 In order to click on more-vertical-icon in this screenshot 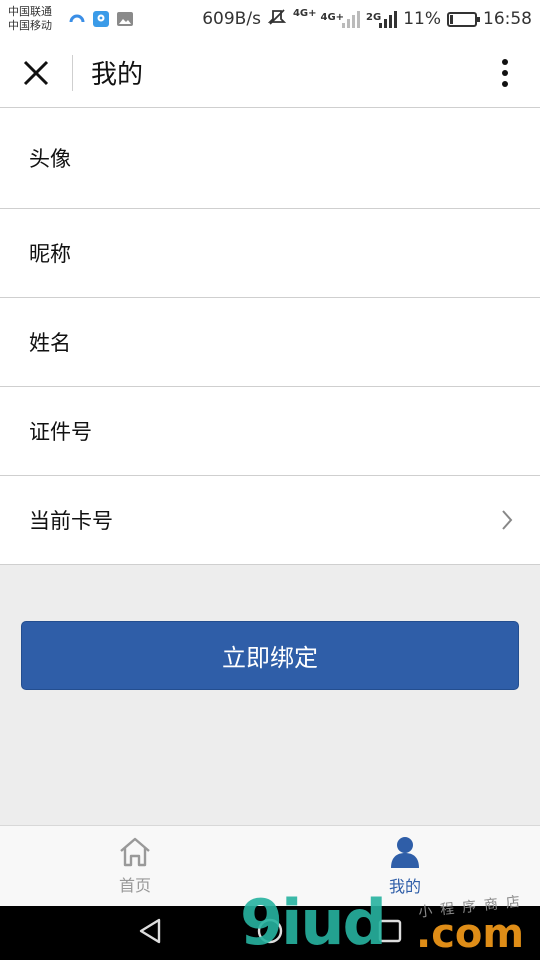, I will do `click(505, 72)`.